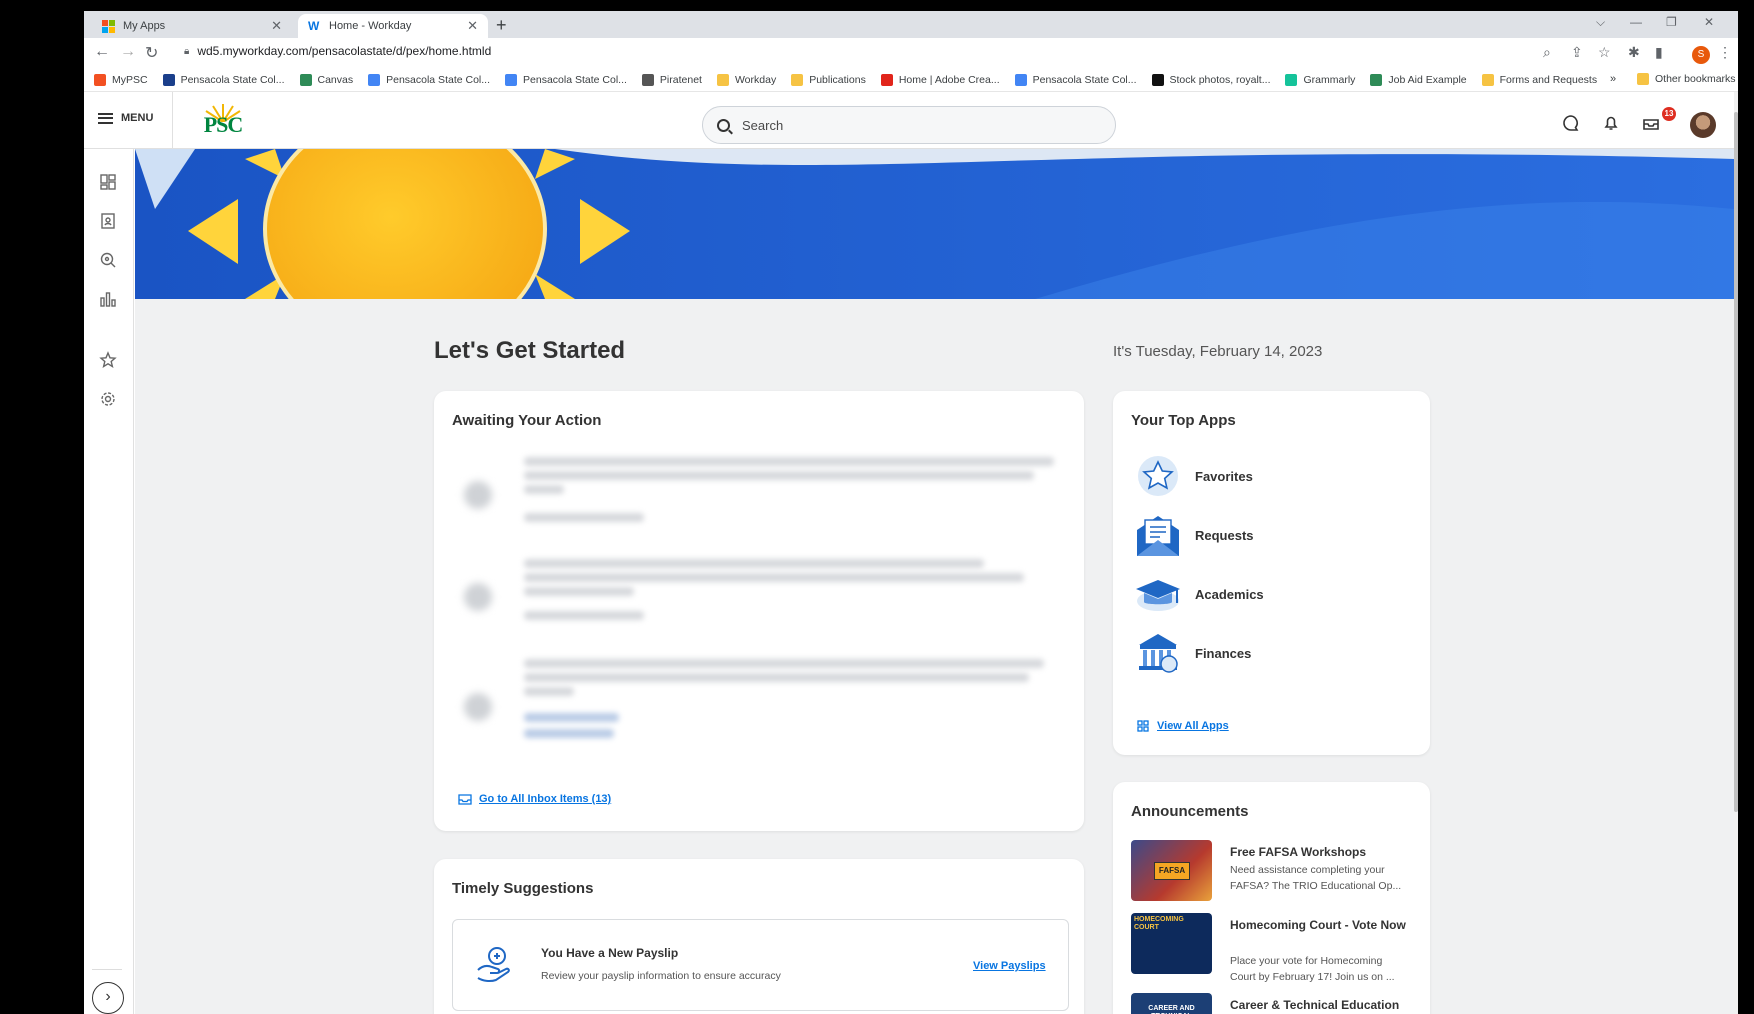 This screenshot has width=1754, height=1014. I want to click on bookmark-item: Publications, so click(828, 79).